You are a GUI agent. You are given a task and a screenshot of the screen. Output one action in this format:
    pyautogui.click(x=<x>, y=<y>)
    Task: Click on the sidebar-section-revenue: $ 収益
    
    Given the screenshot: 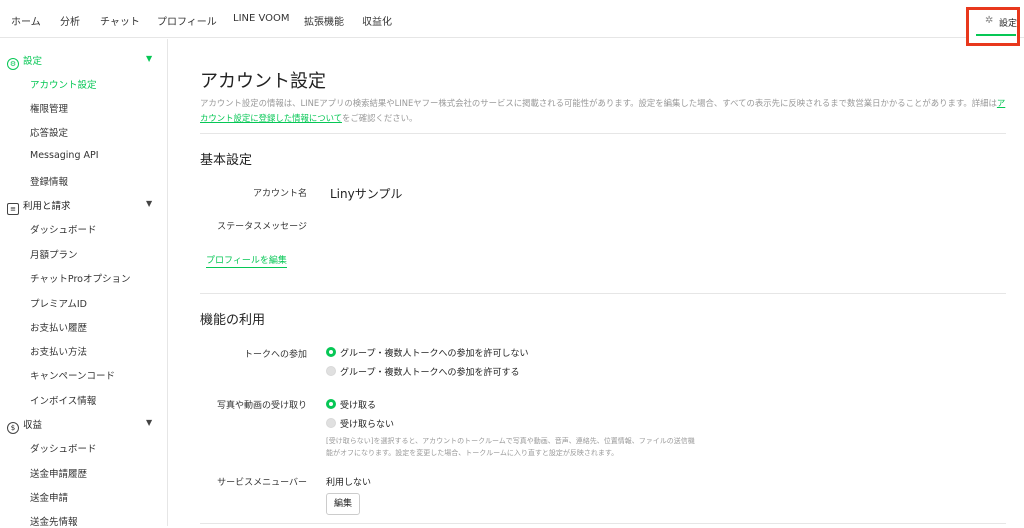 What is the action you would take?
    pyautogui.click(x=24, y=425)
    